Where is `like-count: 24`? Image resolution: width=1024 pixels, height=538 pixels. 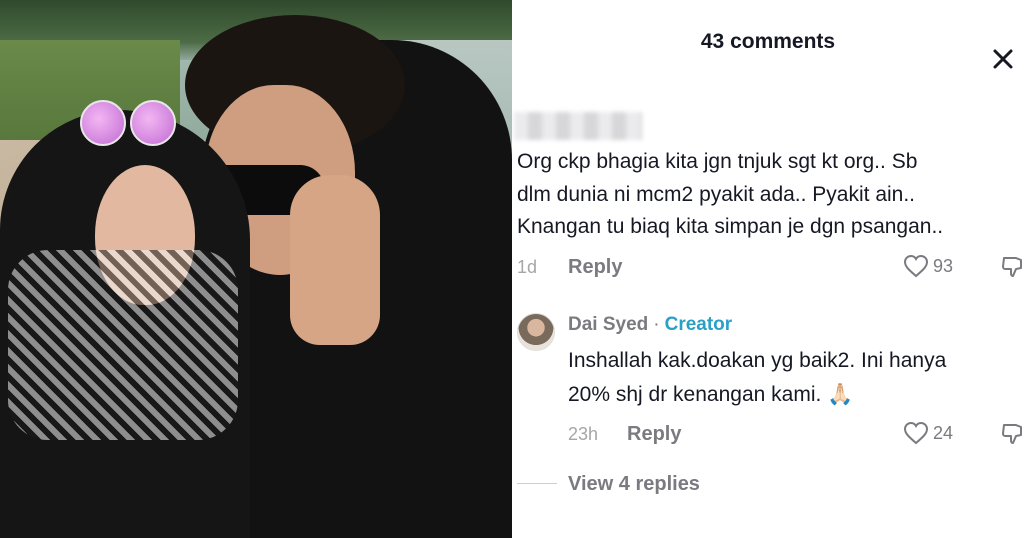
like-count: 24 is located at coordinates (943, 432).